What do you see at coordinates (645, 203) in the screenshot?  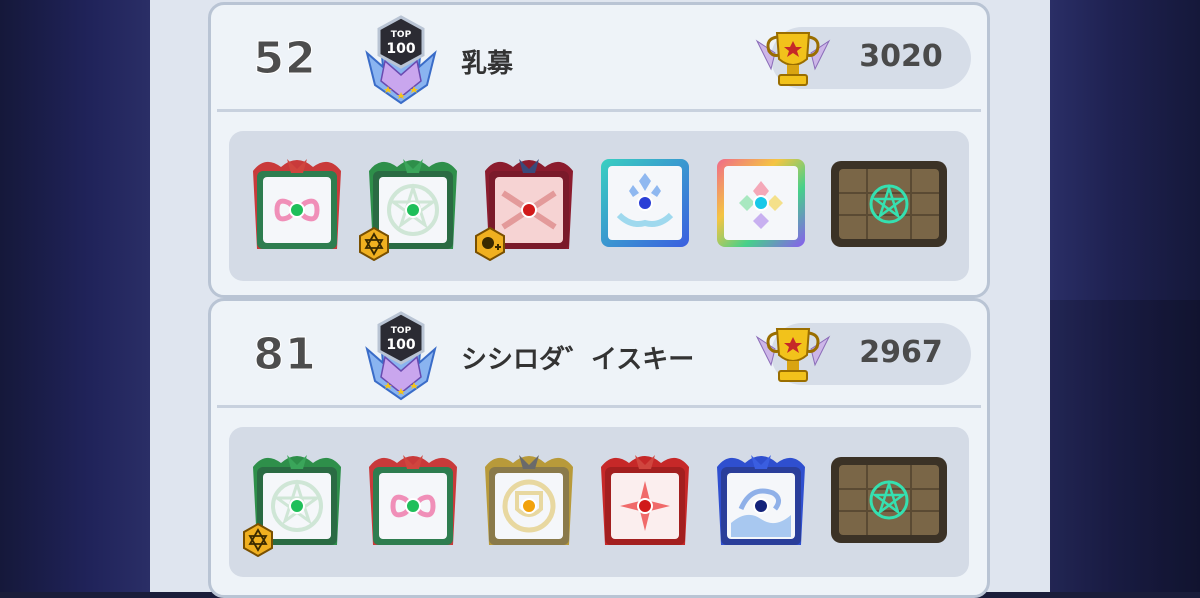 I see `blue-hands-card-icon` at bounding box center [645, 203].